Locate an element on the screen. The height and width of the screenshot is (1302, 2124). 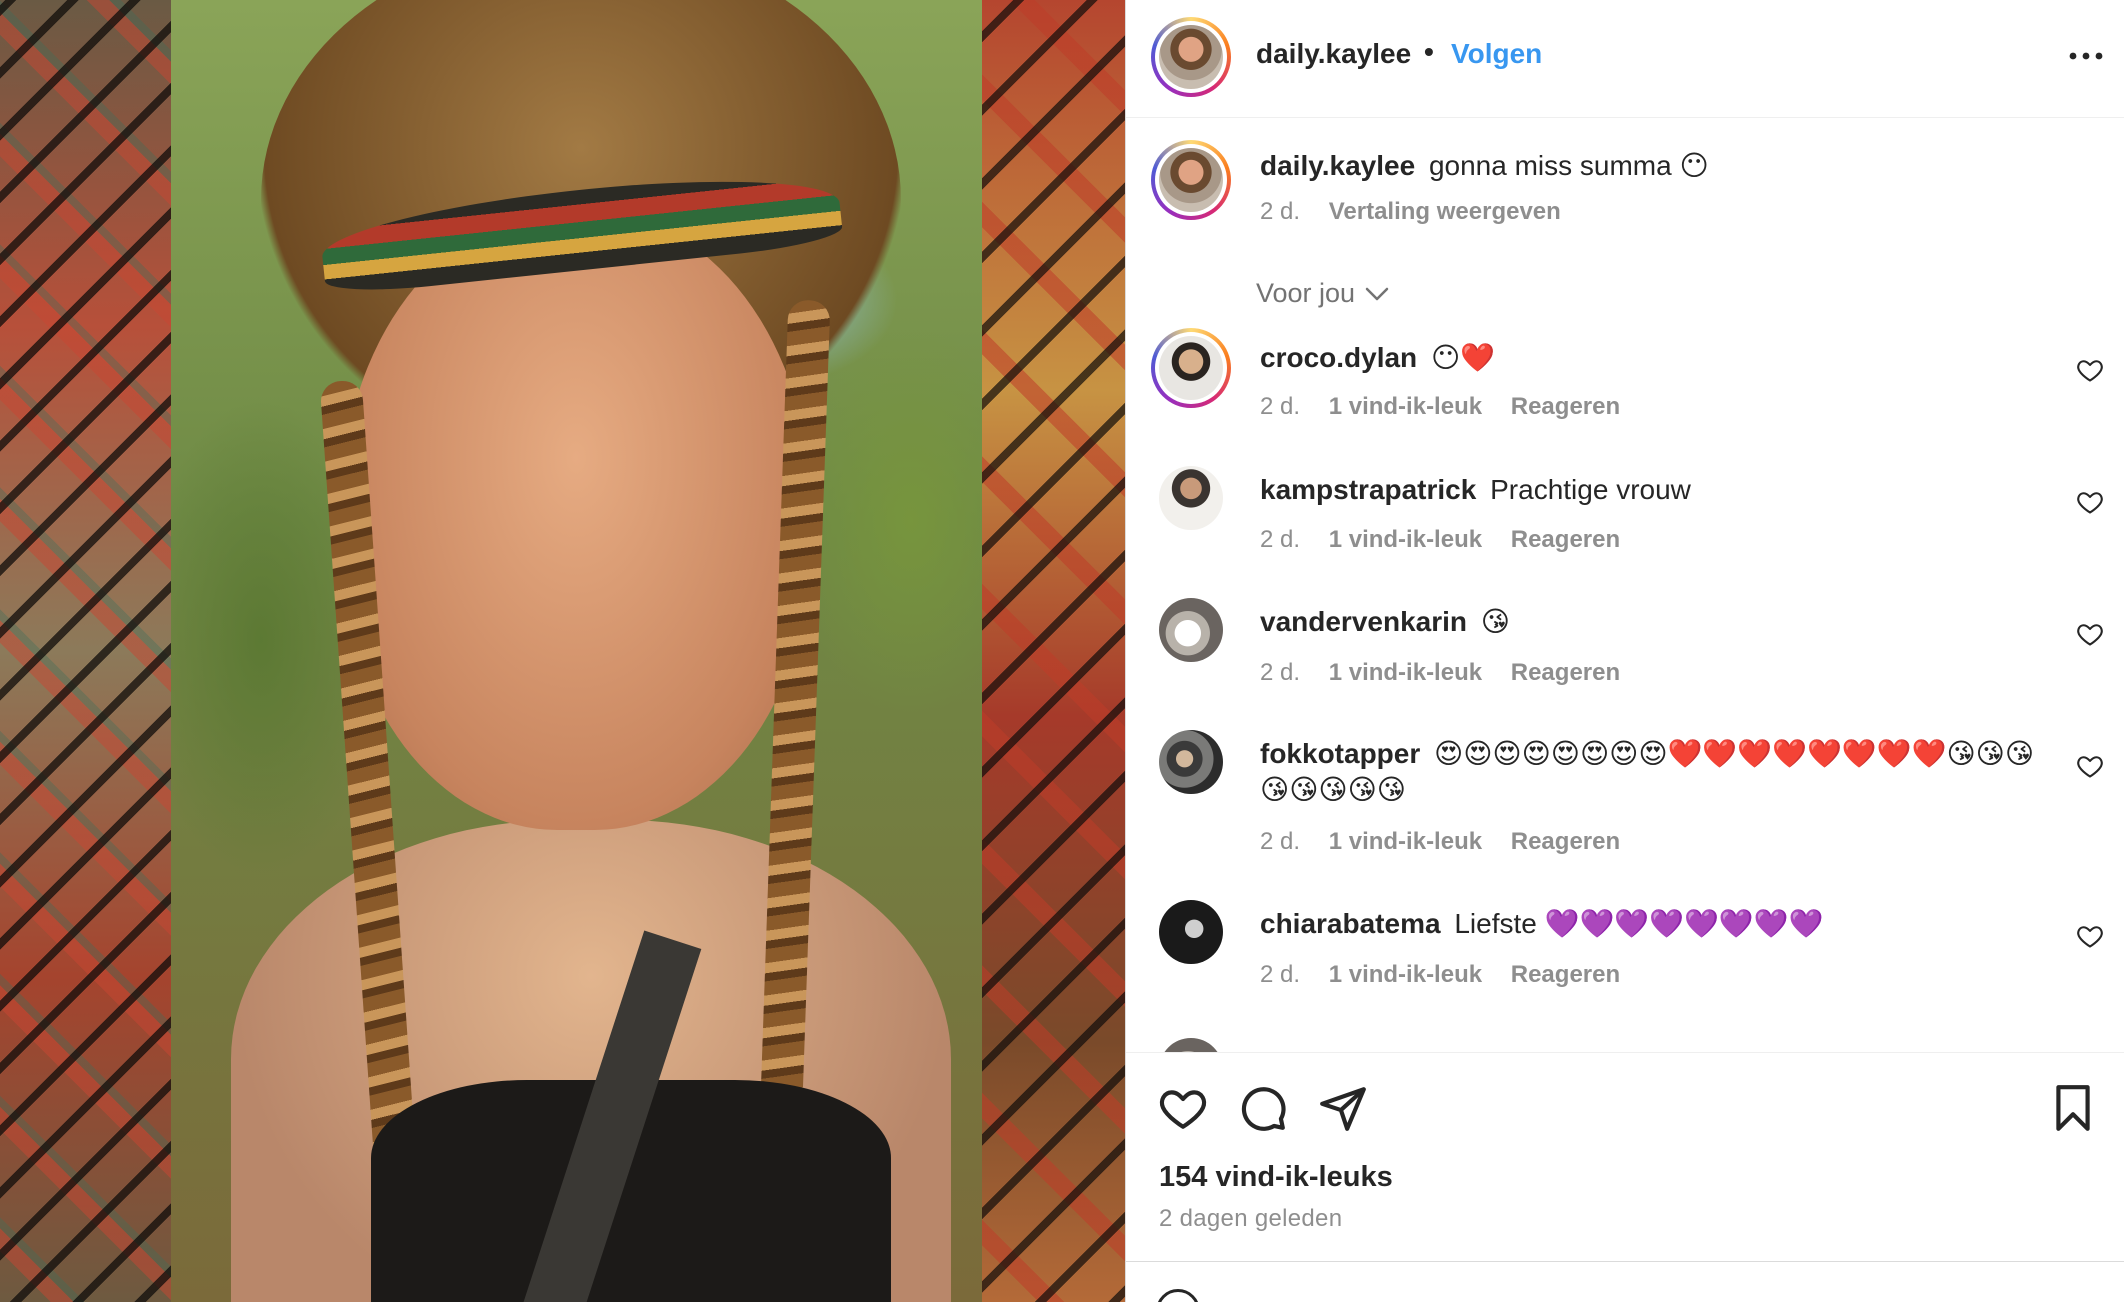
translate-link: Vertaling weergeven is located at coordinates (1445, 211).